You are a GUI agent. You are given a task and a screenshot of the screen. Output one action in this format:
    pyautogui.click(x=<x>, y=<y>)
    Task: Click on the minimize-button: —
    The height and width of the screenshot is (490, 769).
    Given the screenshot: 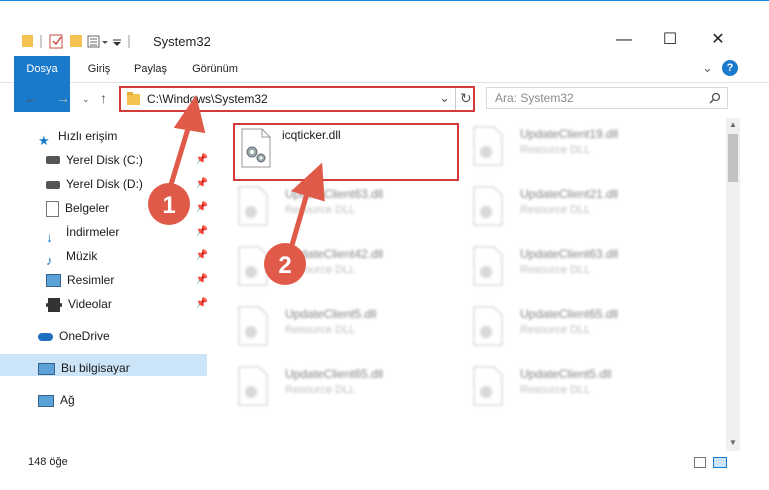 What is the action you would take?
    pyautogui.click(x=624, y=40)
    